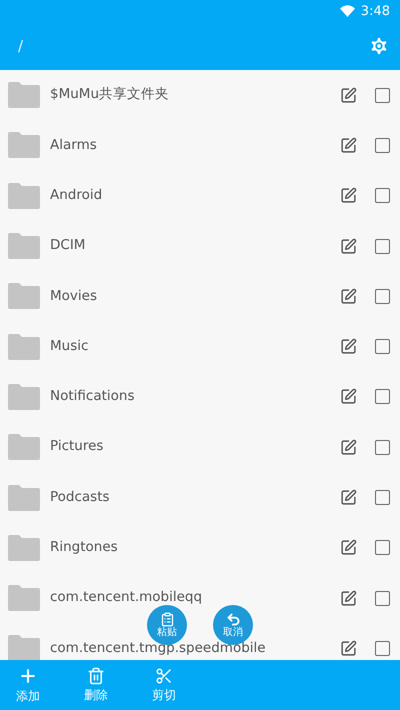 This screenshot has width=400, height=710. I want to click on folder-name: Android, so click(195, 195).